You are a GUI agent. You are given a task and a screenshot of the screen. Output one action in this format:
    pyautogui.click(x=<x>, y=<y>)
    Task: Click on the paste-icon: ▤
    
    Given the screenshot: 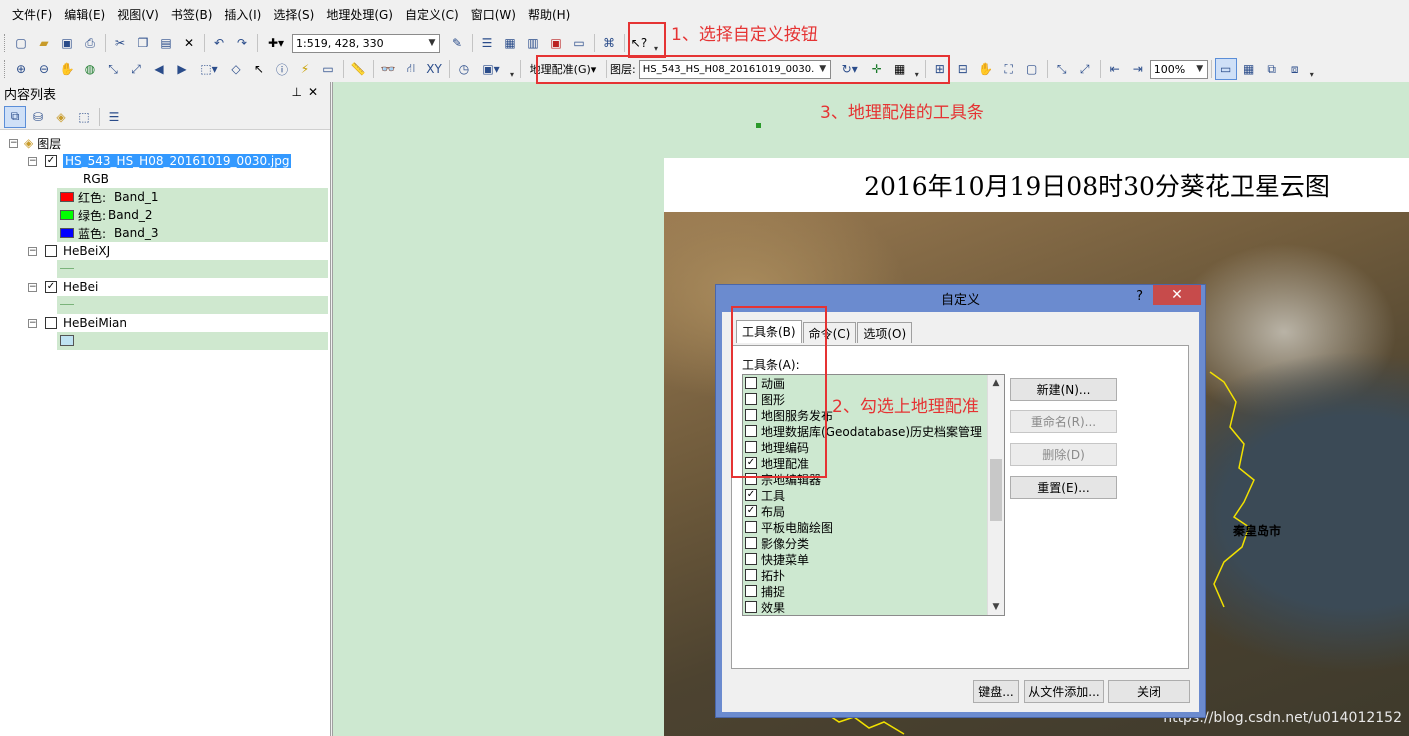 What is the action you would take?
    pyautogui.click(x=166, y=43)
    